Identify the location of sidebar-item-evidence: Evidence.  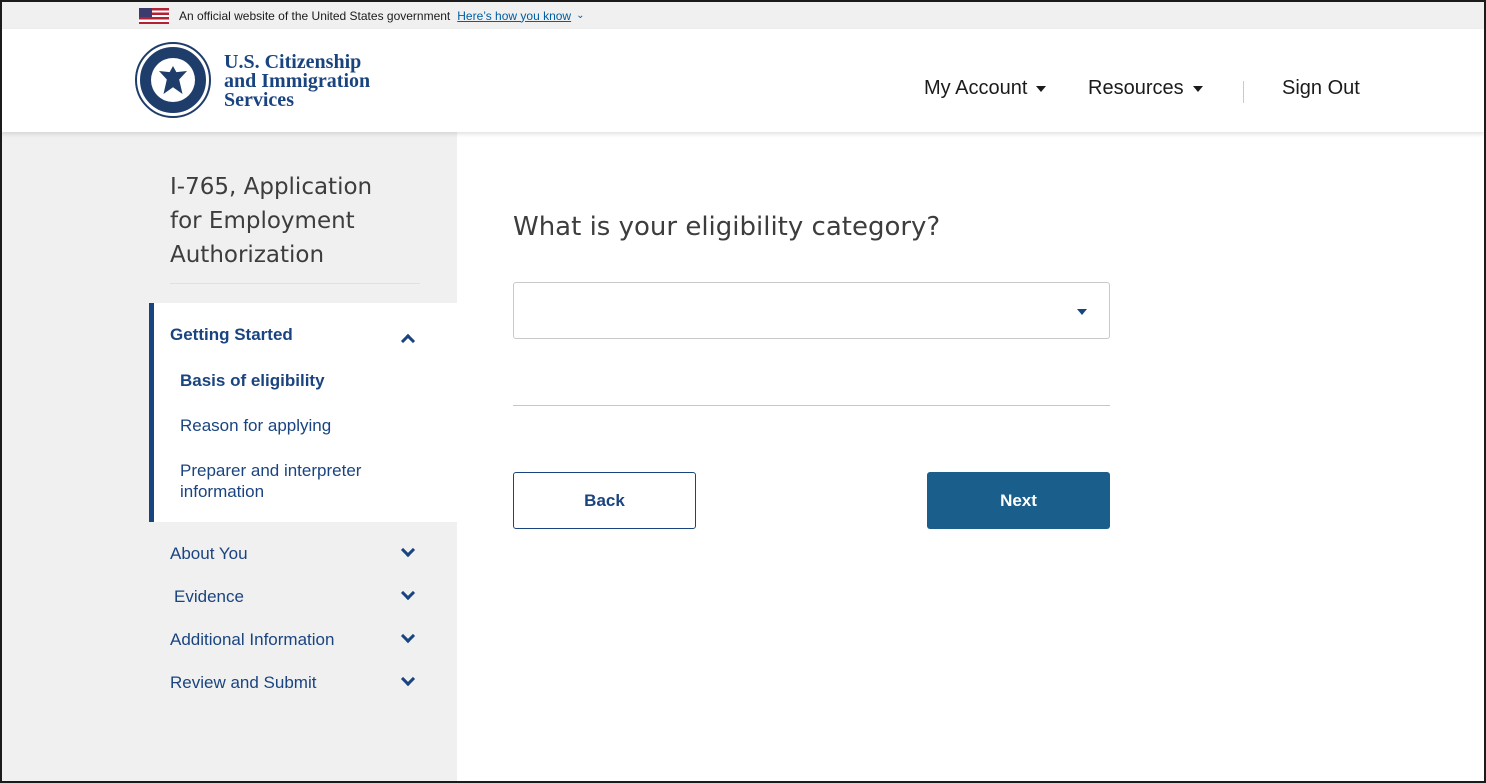
(209, 597).